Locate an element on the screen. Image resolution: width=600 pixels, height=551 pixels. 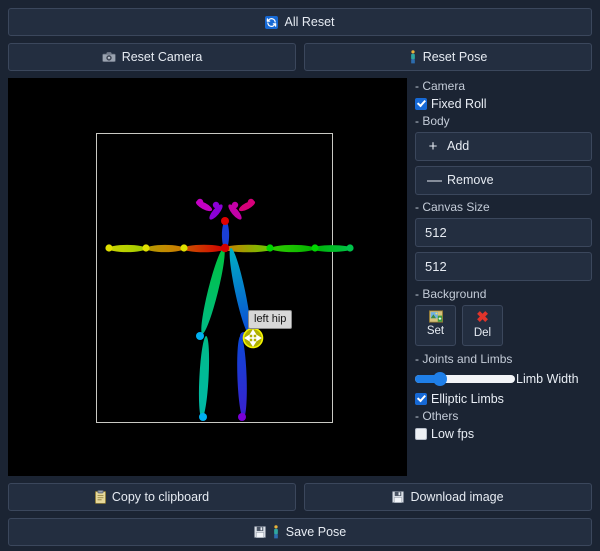
joint-tooltip: left hip is located at coordinates (270, 320).